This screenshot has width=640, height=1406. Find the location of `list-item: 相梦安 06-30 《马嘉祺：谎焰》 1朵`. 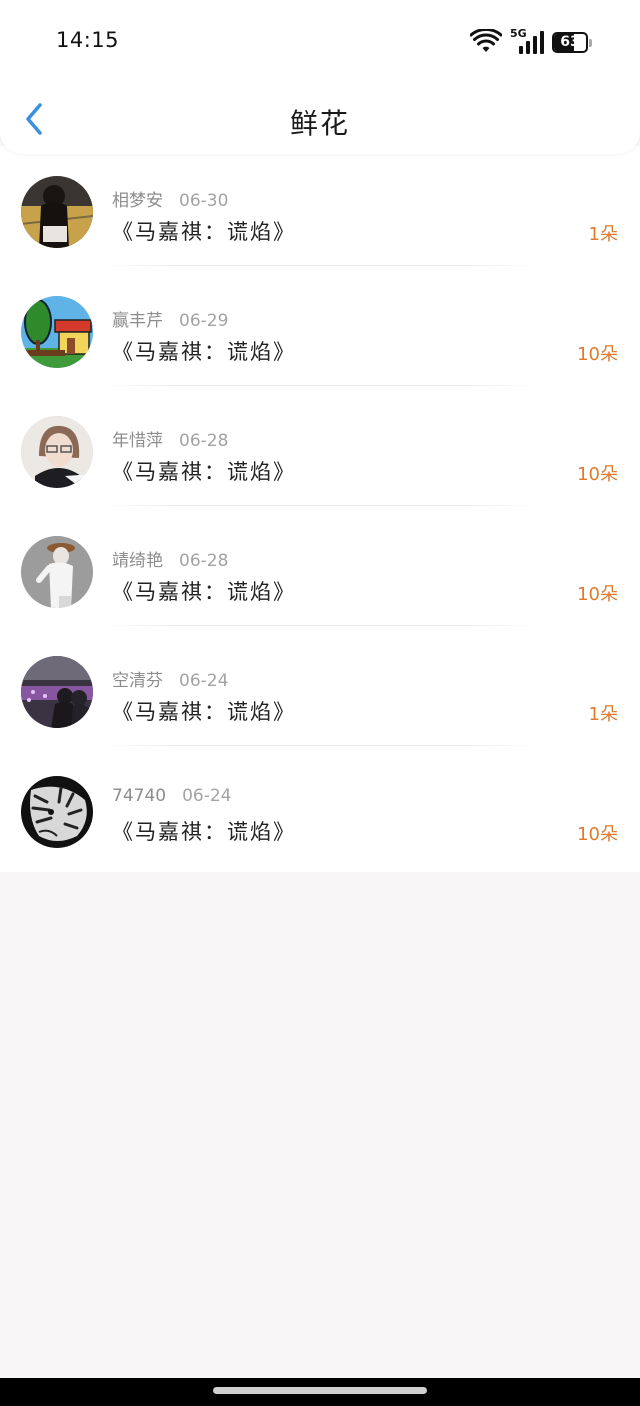

list-item: 相梦安 06-30 《马嘉祺：谎焰》 1朵 is located at coordinates (320, 206).